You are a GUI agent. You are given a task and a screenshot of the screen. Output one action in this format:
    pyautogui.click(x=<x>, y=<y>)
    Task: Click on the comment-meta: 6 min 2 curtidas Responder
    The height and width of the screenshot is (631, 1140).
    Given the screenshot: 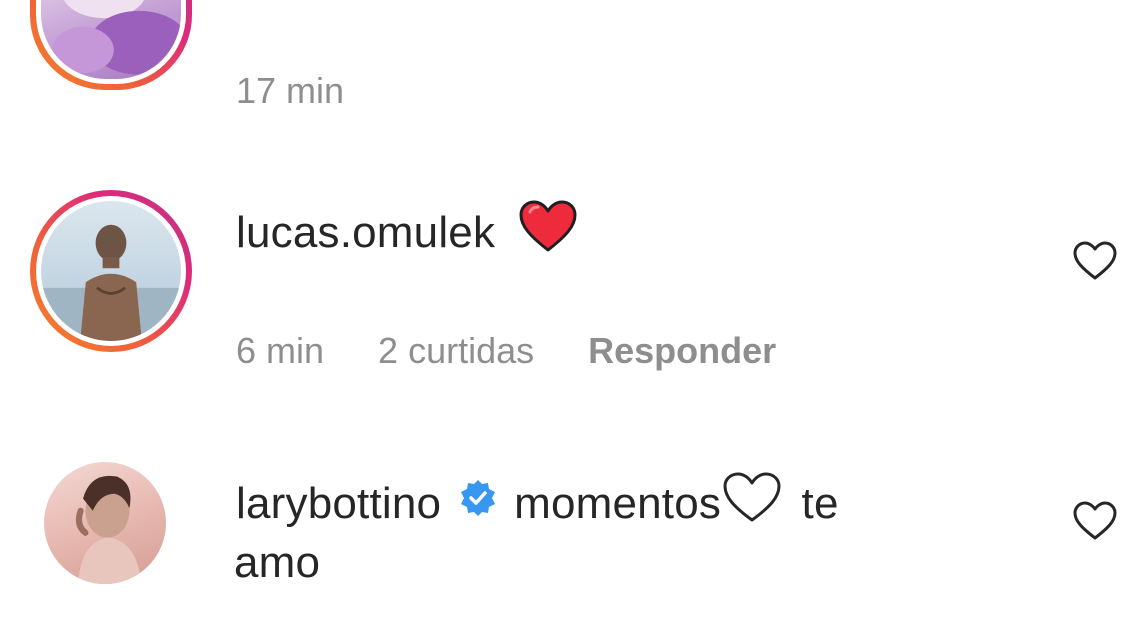 What is the action you would take?
    pyautogui.click(x=528, y=351)
    